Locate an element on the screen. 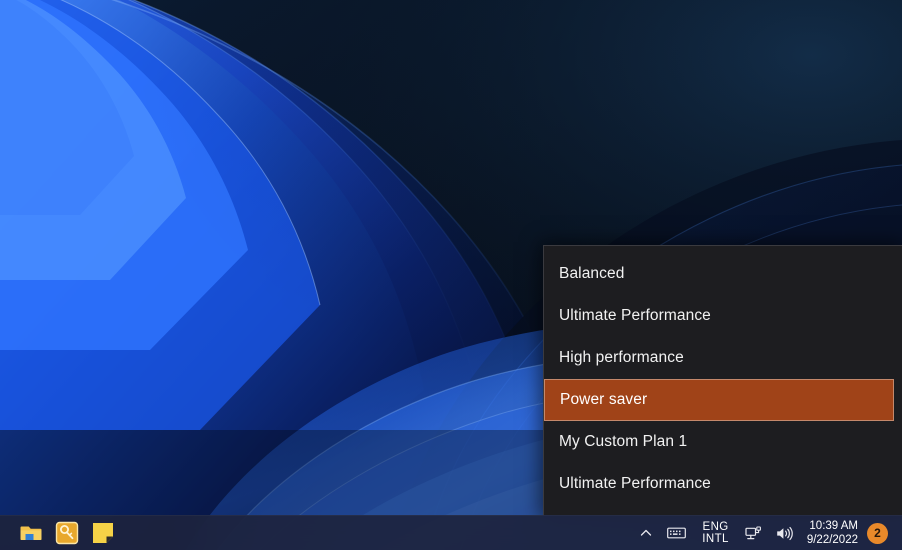  system-tray: ENG INTL 10:39 AM 9/22/2022 2 is located at coordinates (767, 533).